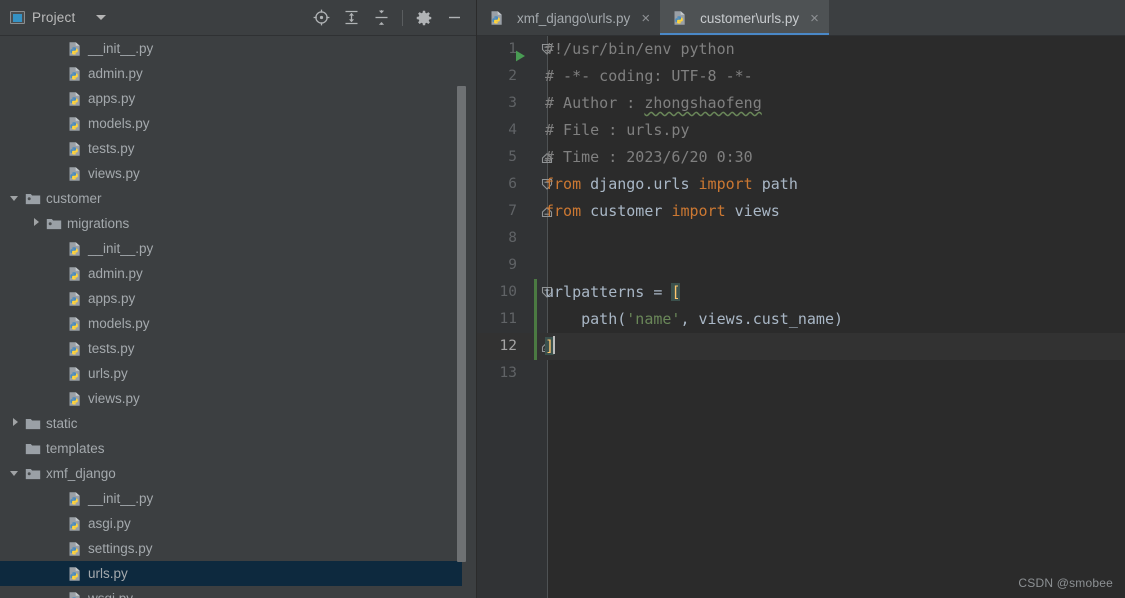 This screenshot has width=1125, height=598. Describe the element at coordinates (801, 373) in the screenshot. I see `code-line: 13` at that location.